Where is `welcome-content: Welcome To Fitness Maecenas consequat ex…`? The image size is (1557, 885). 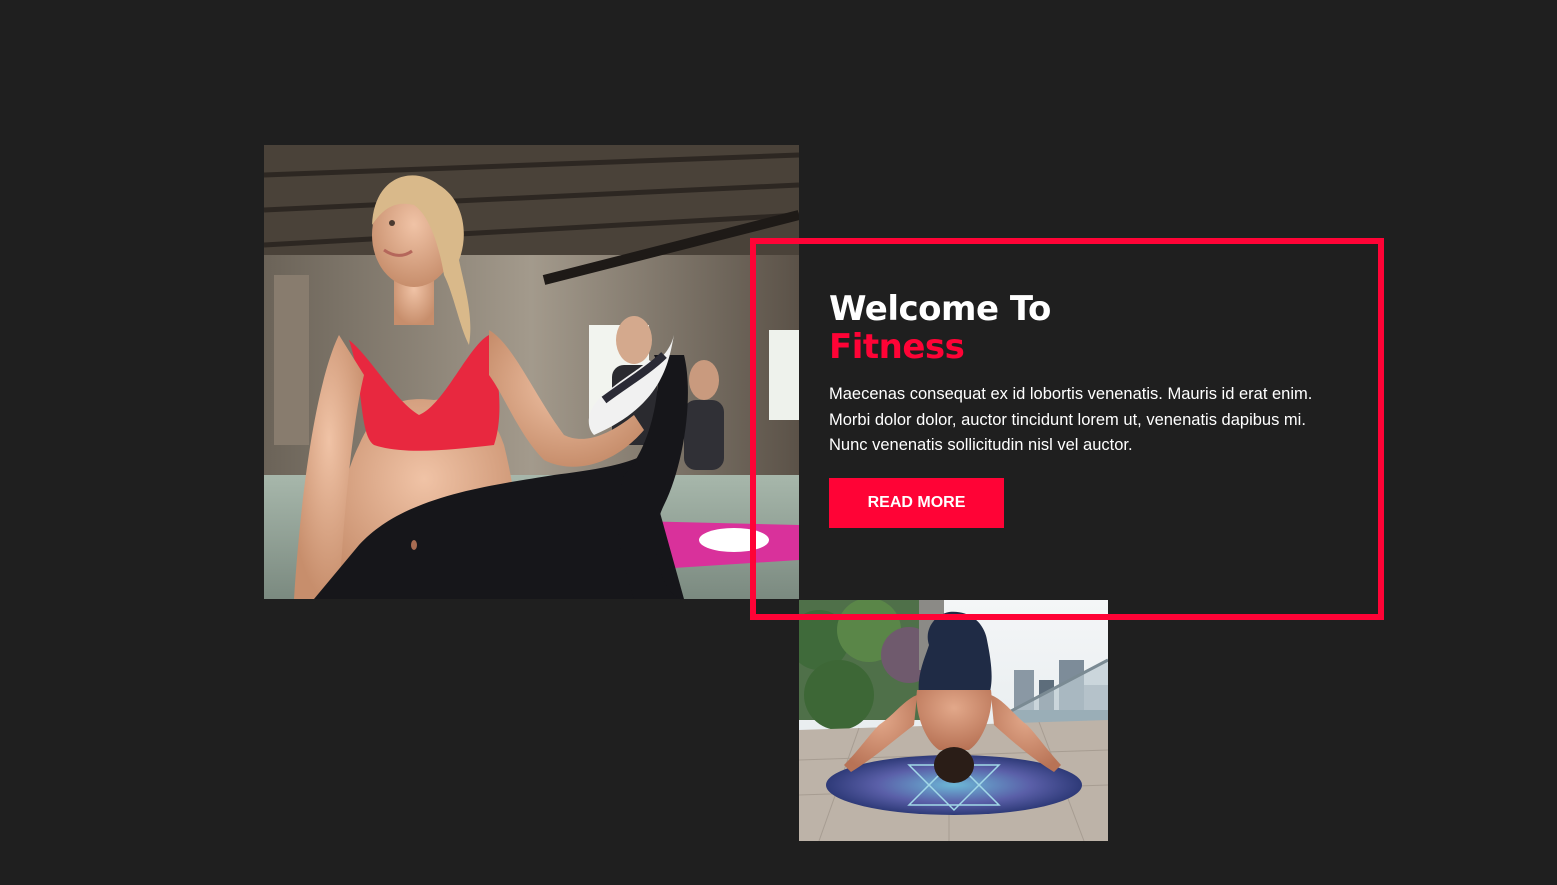
welcome-content: Welcome To Fitness Maecenas consequat ex… is located at coordinates (1079, 374).